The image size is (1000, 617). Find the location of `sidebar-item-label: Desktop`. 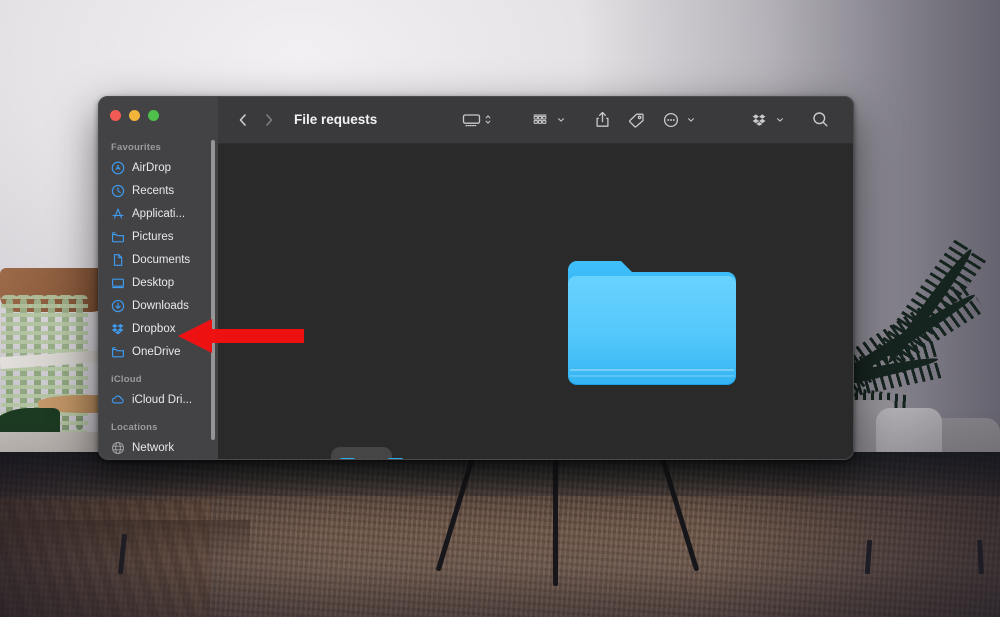

sidebar-item-label: Desktop is located at coordinates (153, 282).